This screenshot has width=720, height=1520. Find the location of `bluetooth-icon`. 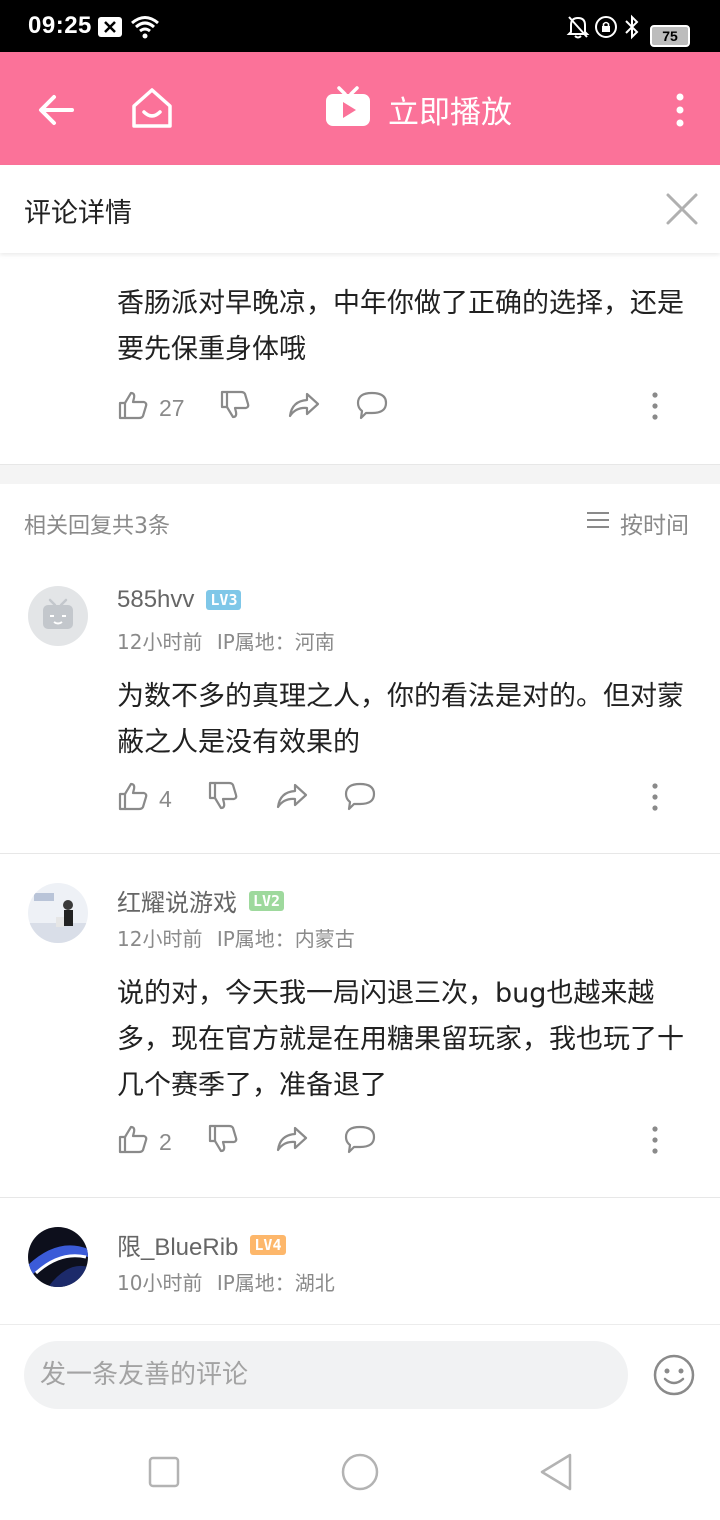

bluetooth-icon is located at coordinates (632, 29).